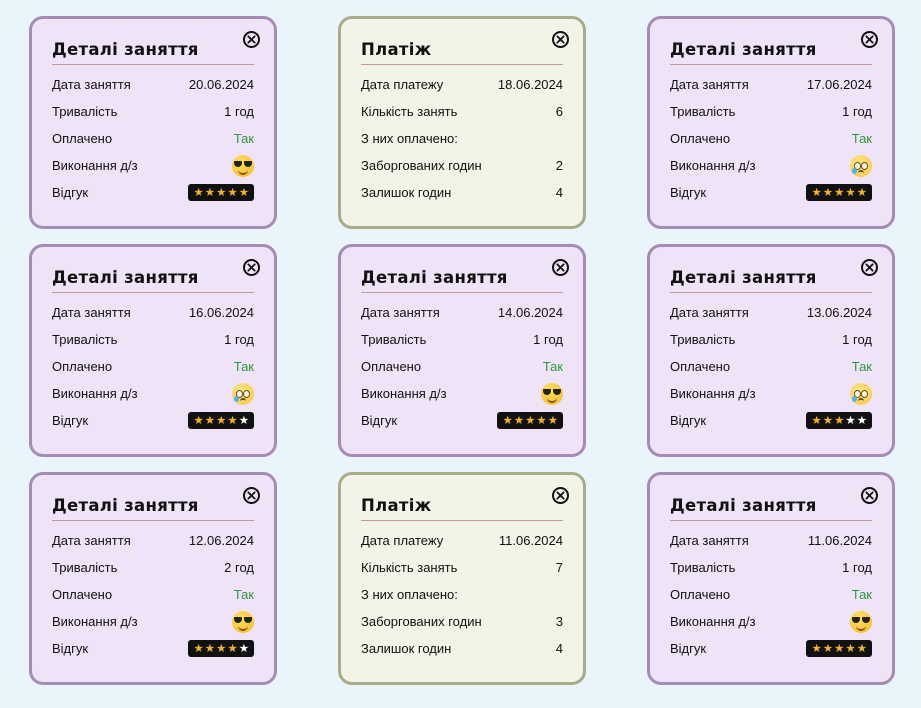  I want to click on remaining-hours-row: Залишок годин 4, so click(462, 192).